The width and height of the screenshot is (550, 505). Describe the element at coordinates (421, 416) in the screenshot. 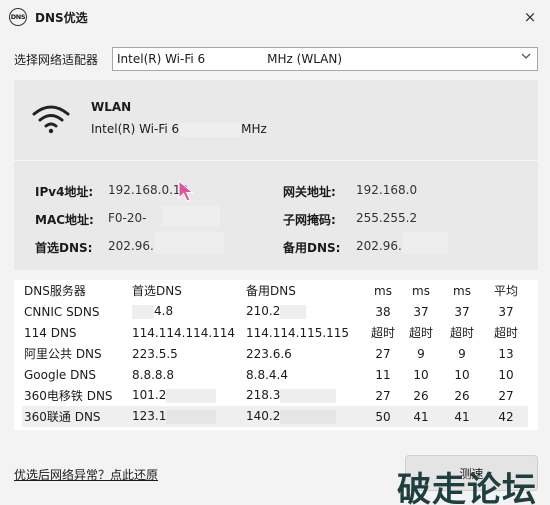

I see `cell-ms-2: 41` at that location.